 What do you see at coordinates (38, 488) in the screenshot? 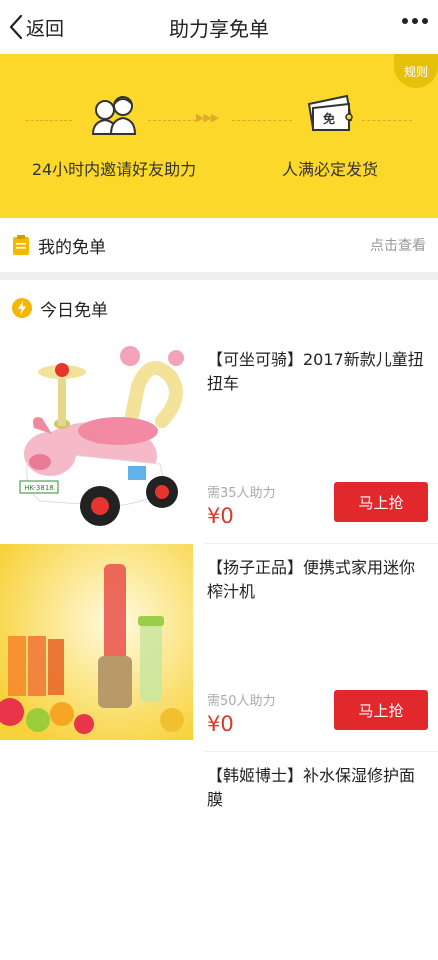
I see `plate-text: HK-3818` at bounding box center [38, 488].